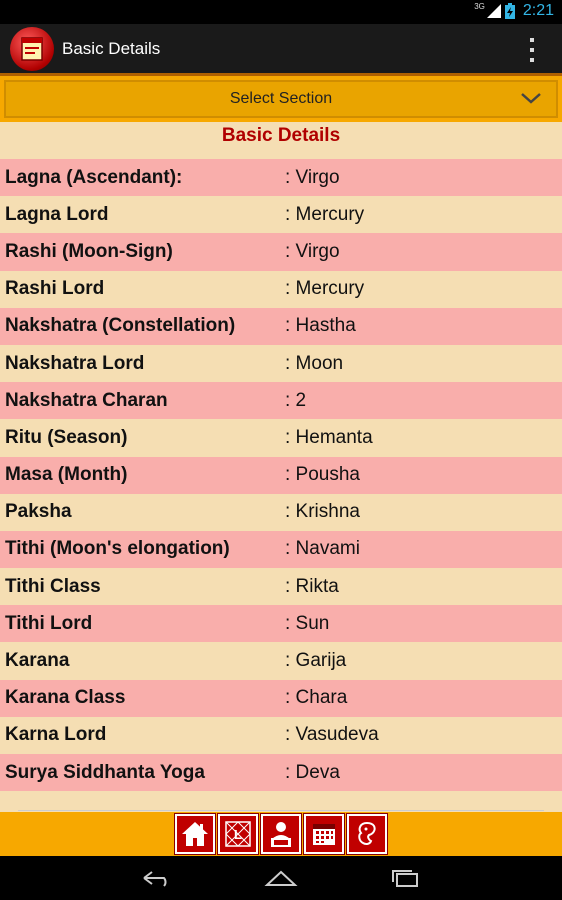 This screenshot has height=900, width=562. I want to click on status-icons: 3G 2:21, so click(514, 11).